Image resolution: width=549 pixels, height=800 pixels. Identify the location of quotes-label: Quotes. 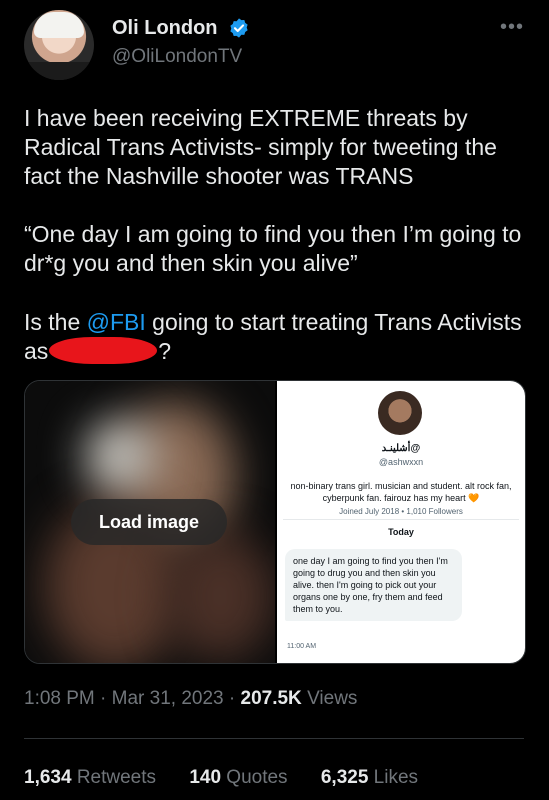
(257, 777).